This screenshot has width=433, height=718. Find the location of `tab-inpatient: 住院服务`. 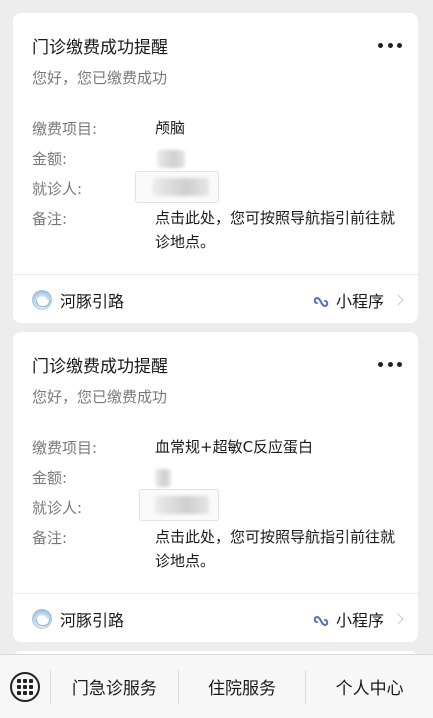

tab-inpatient: 住院服务 is located at coordinates (242, 686).